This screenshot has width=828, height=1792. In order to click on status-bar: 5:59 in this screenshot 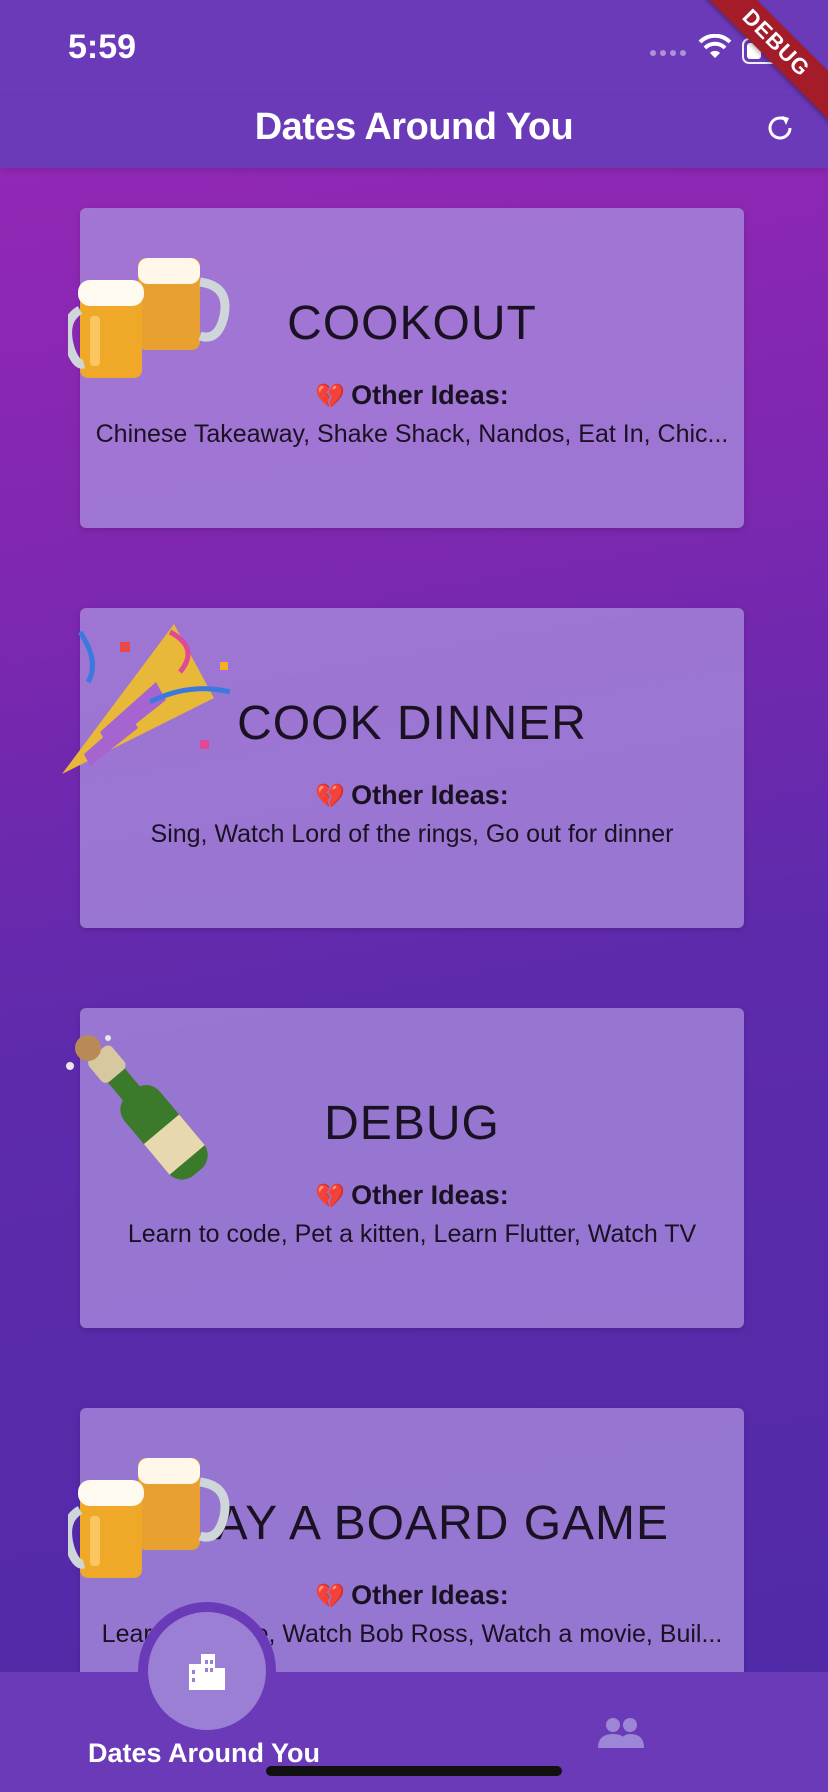, I will do `click(414, 48)`.